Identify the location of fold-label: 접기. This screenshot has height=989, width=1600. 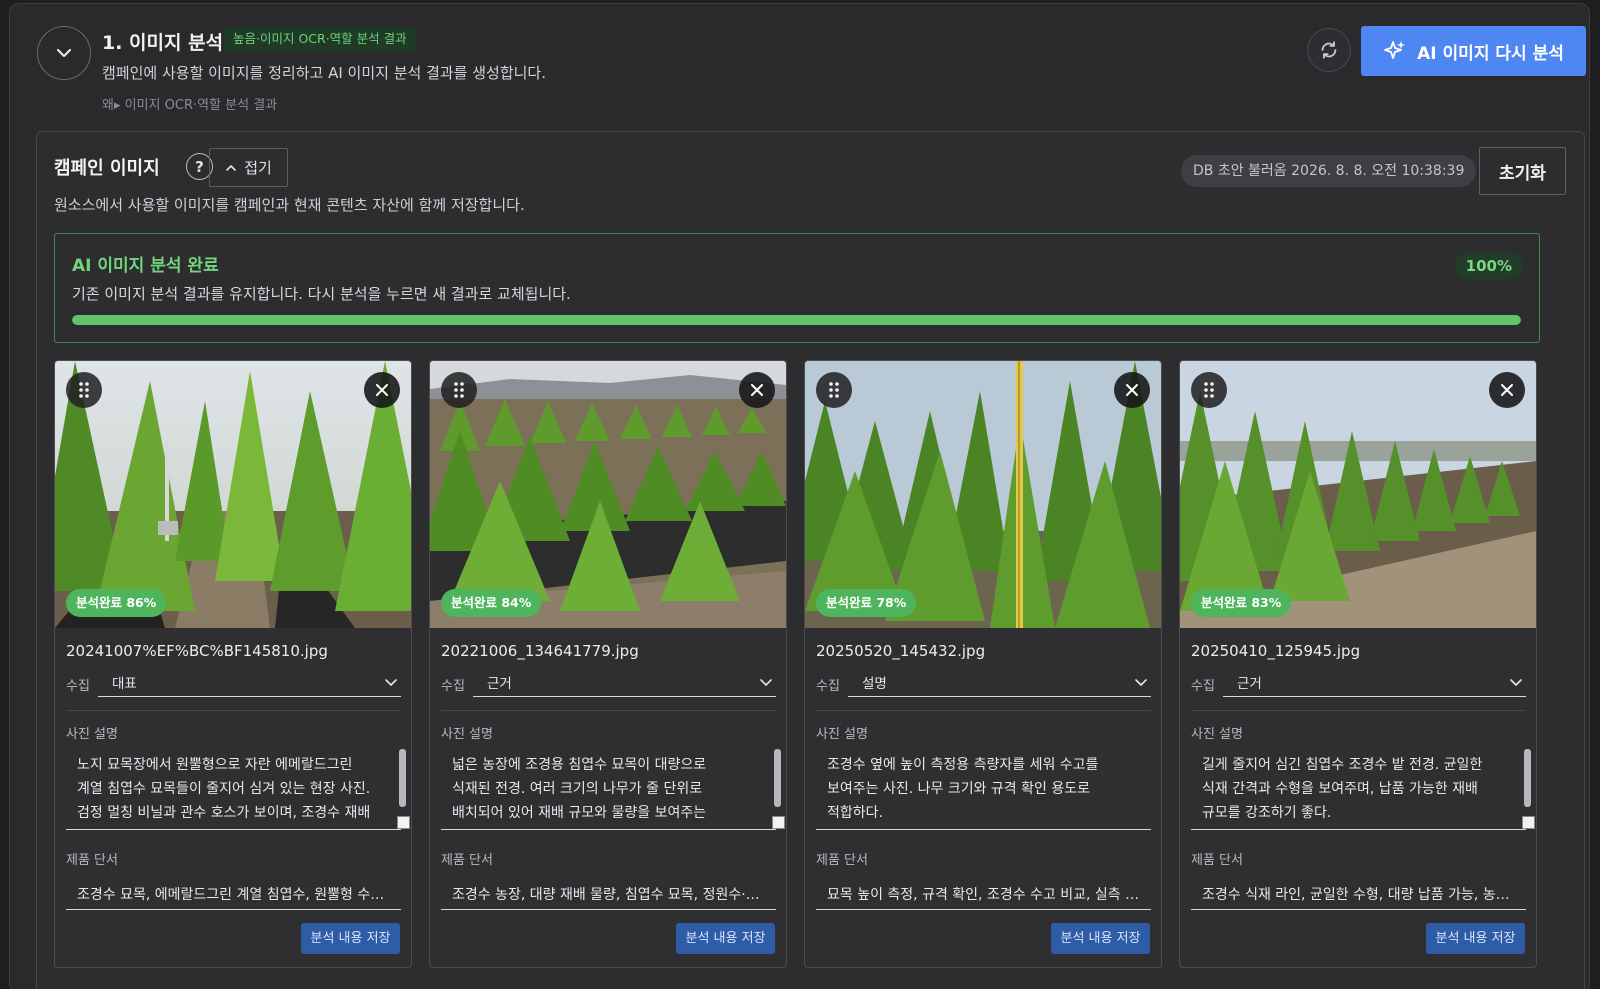
(258, 168).